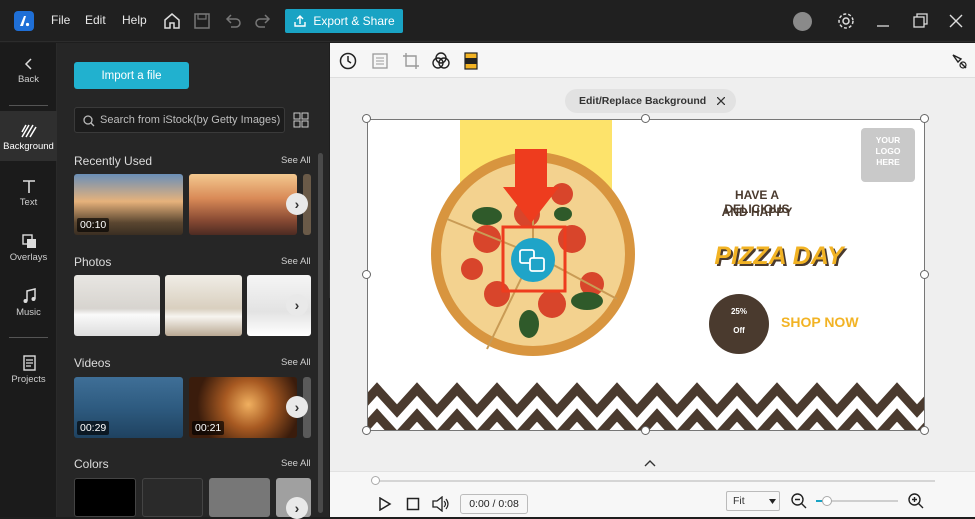  Describe the element at coordinates (646, 406) in the screenshot. I see `zigzag-border` at that location.